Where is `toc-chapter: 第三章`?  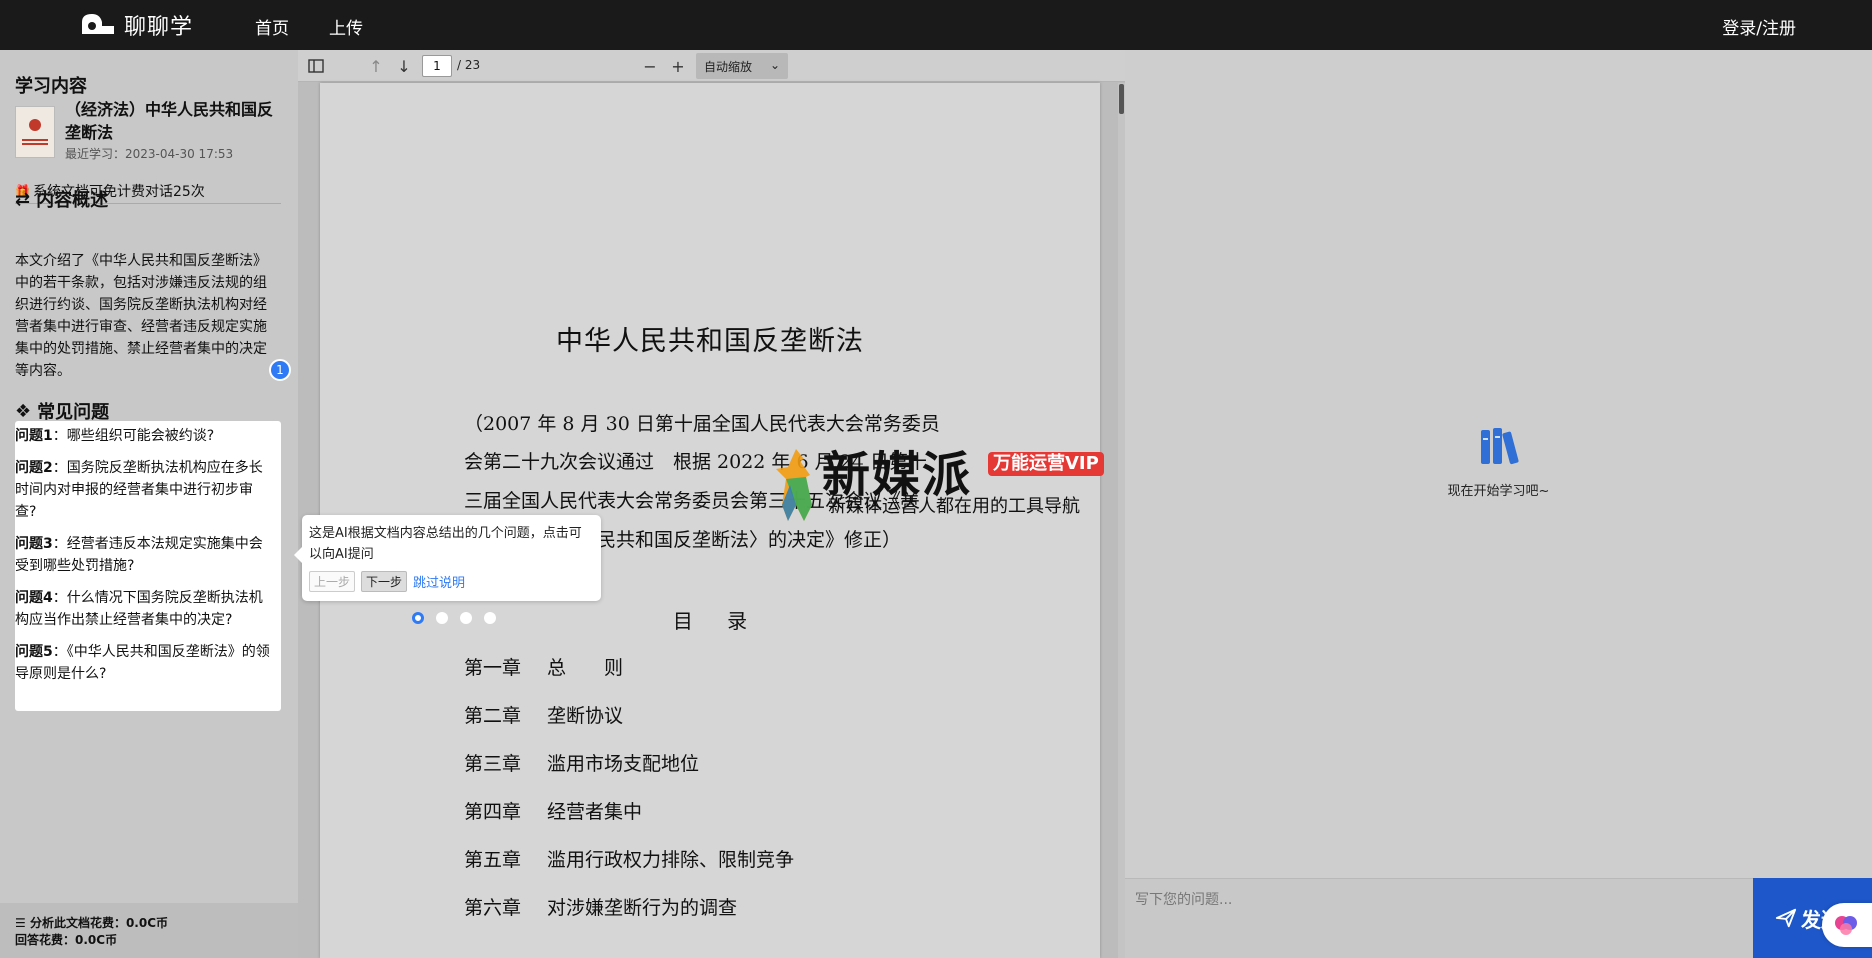 toc-chapter: 第三章 is located at coordinates (493, 764).